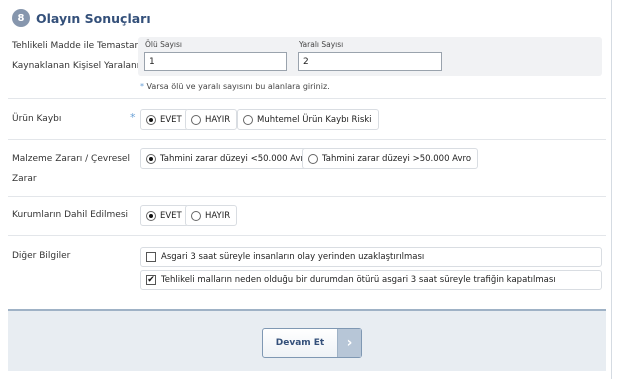  I want to click on option-label: Tahmini zarar düzeyi <50.000 Avro, so click(235, 158).